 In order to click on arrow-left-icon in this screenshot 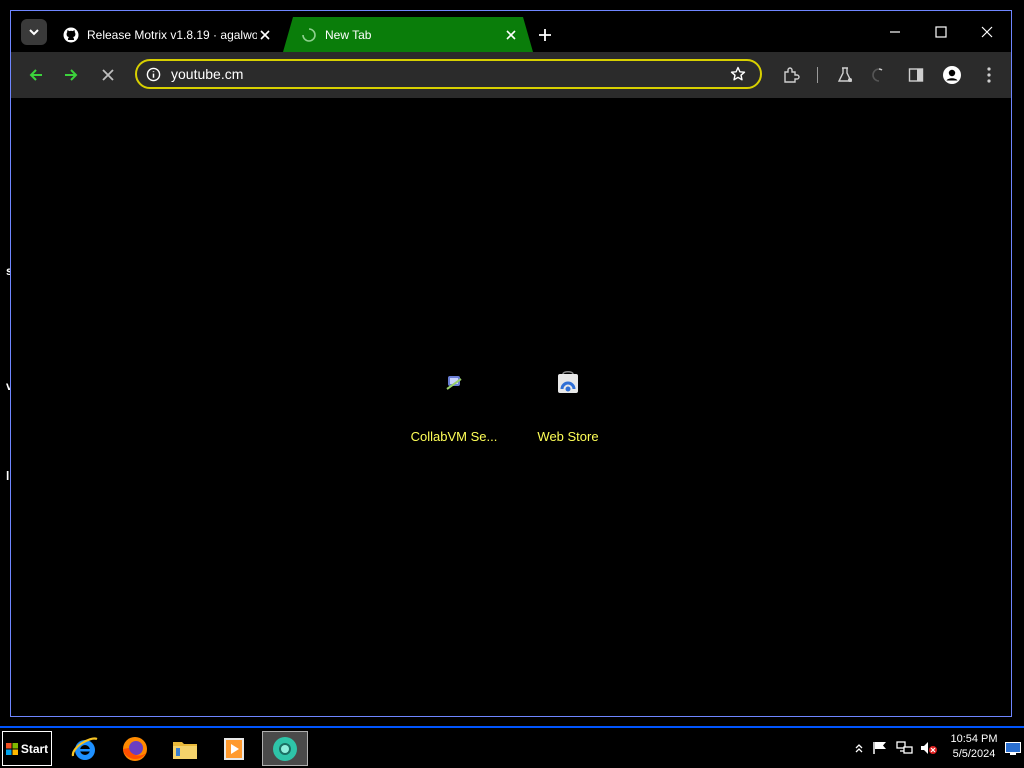, I will do `click(35, 75)`.